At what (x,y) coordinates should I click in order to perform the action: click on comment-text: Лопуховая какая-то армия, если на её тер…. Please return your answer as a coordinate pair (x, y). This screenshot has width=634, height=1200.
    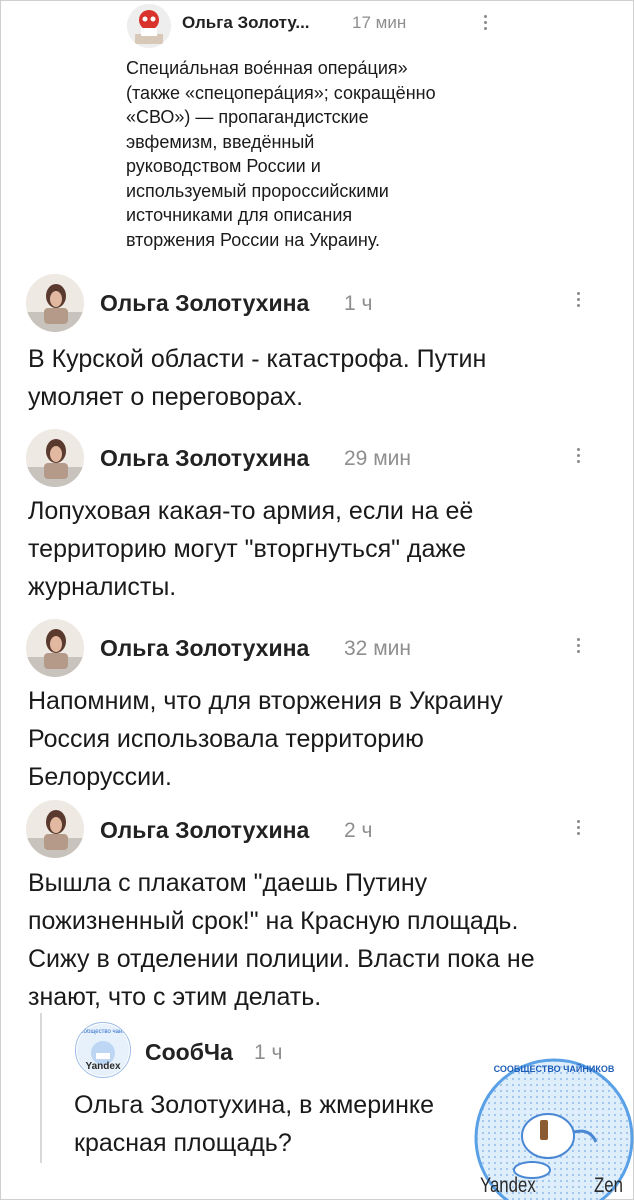
    Looking at the image, I should click on (251, 549).